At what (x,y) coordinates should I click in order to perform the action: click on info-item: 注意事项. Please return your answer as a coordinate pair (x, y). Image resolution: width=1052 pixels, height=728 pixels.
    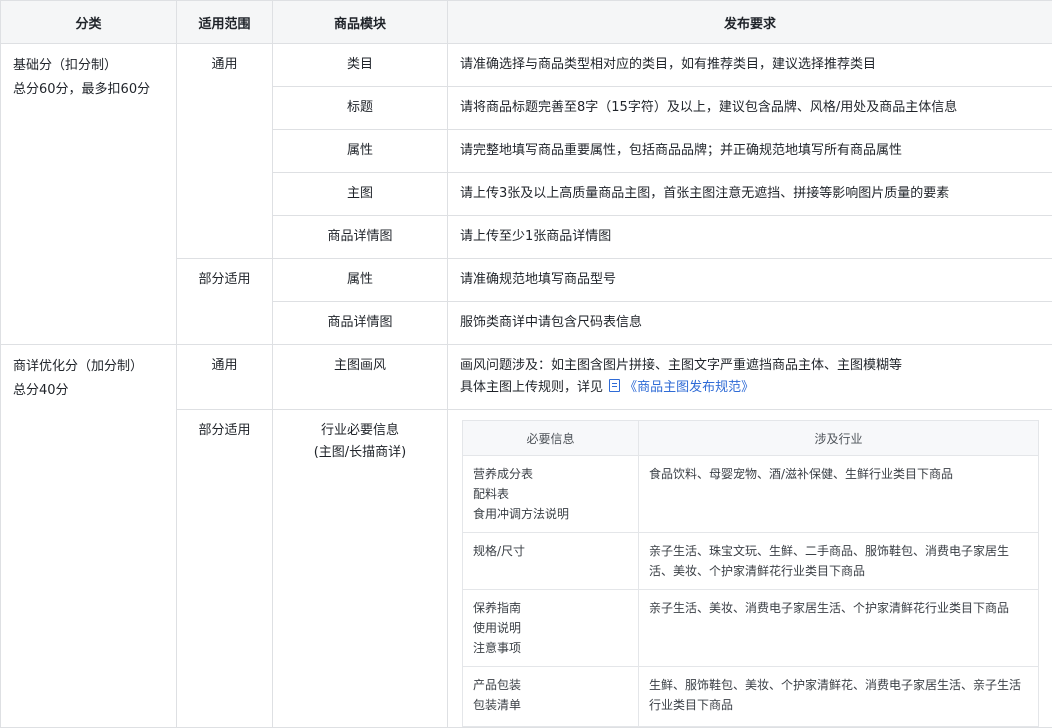
    Looking at the image, I should click on (550, 648).